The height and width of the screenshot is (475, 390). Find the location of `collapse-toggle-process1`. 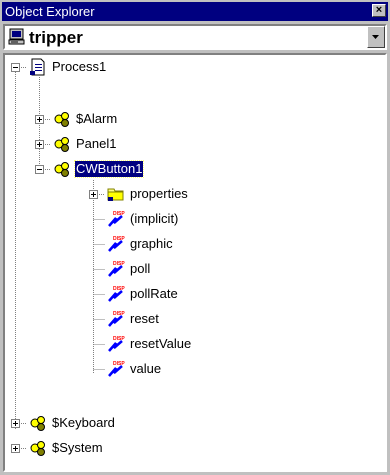

collapse-toggle-process1 is located at coordinates (15, 67).